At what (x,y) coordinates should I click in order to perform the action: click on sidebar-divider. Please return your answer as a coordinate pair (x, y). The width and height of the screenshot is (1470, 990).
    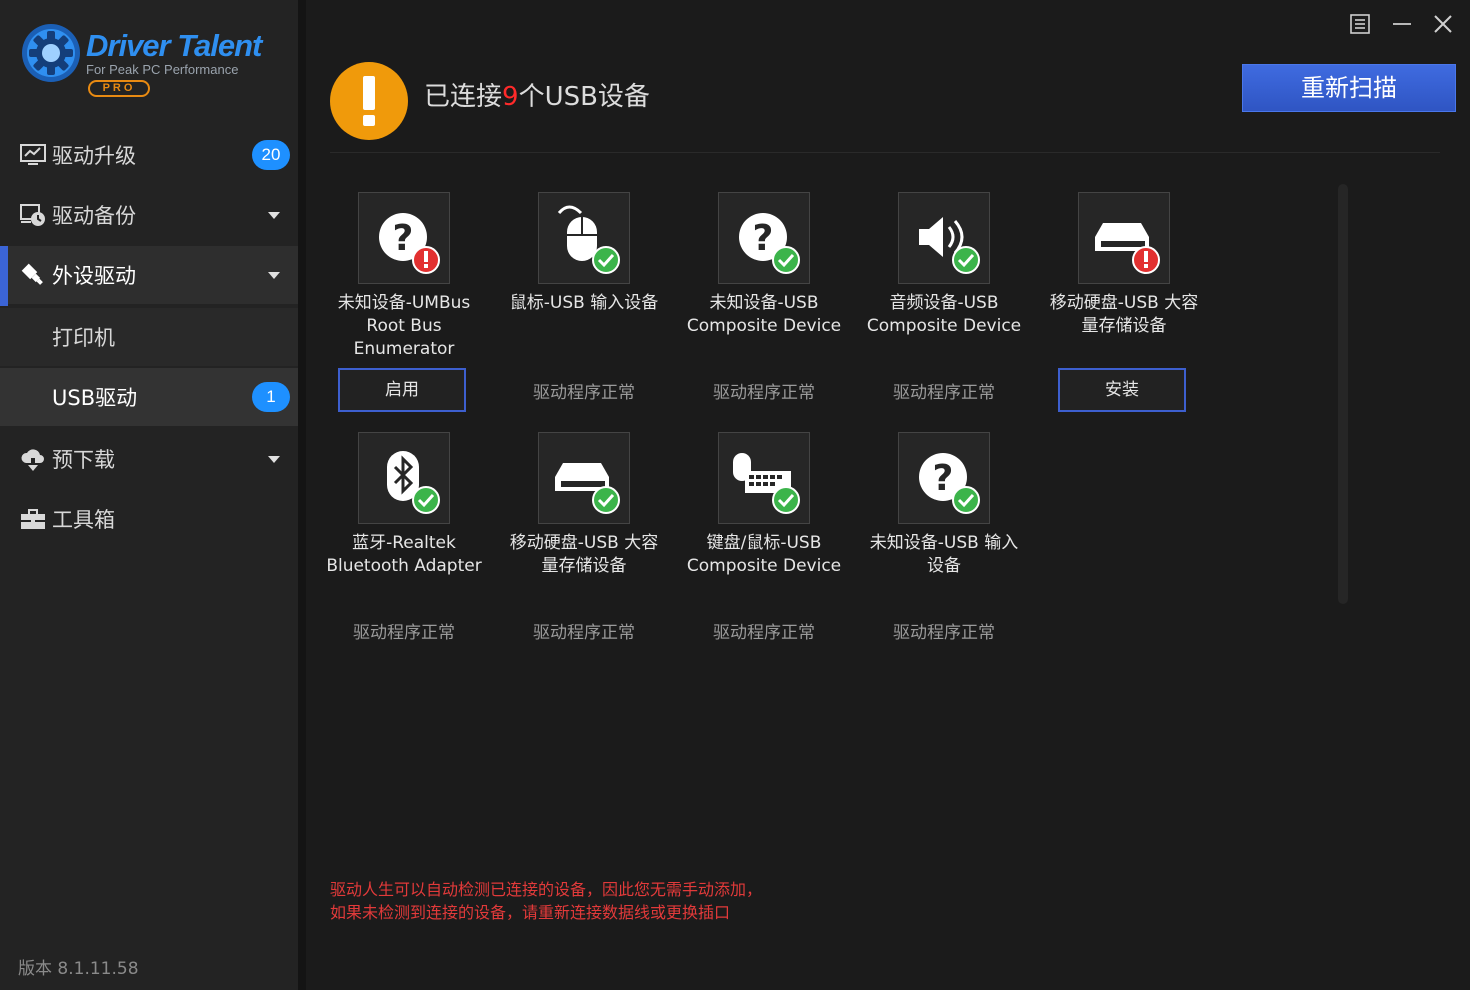
    Looking at the image, I should click on (302, 495).